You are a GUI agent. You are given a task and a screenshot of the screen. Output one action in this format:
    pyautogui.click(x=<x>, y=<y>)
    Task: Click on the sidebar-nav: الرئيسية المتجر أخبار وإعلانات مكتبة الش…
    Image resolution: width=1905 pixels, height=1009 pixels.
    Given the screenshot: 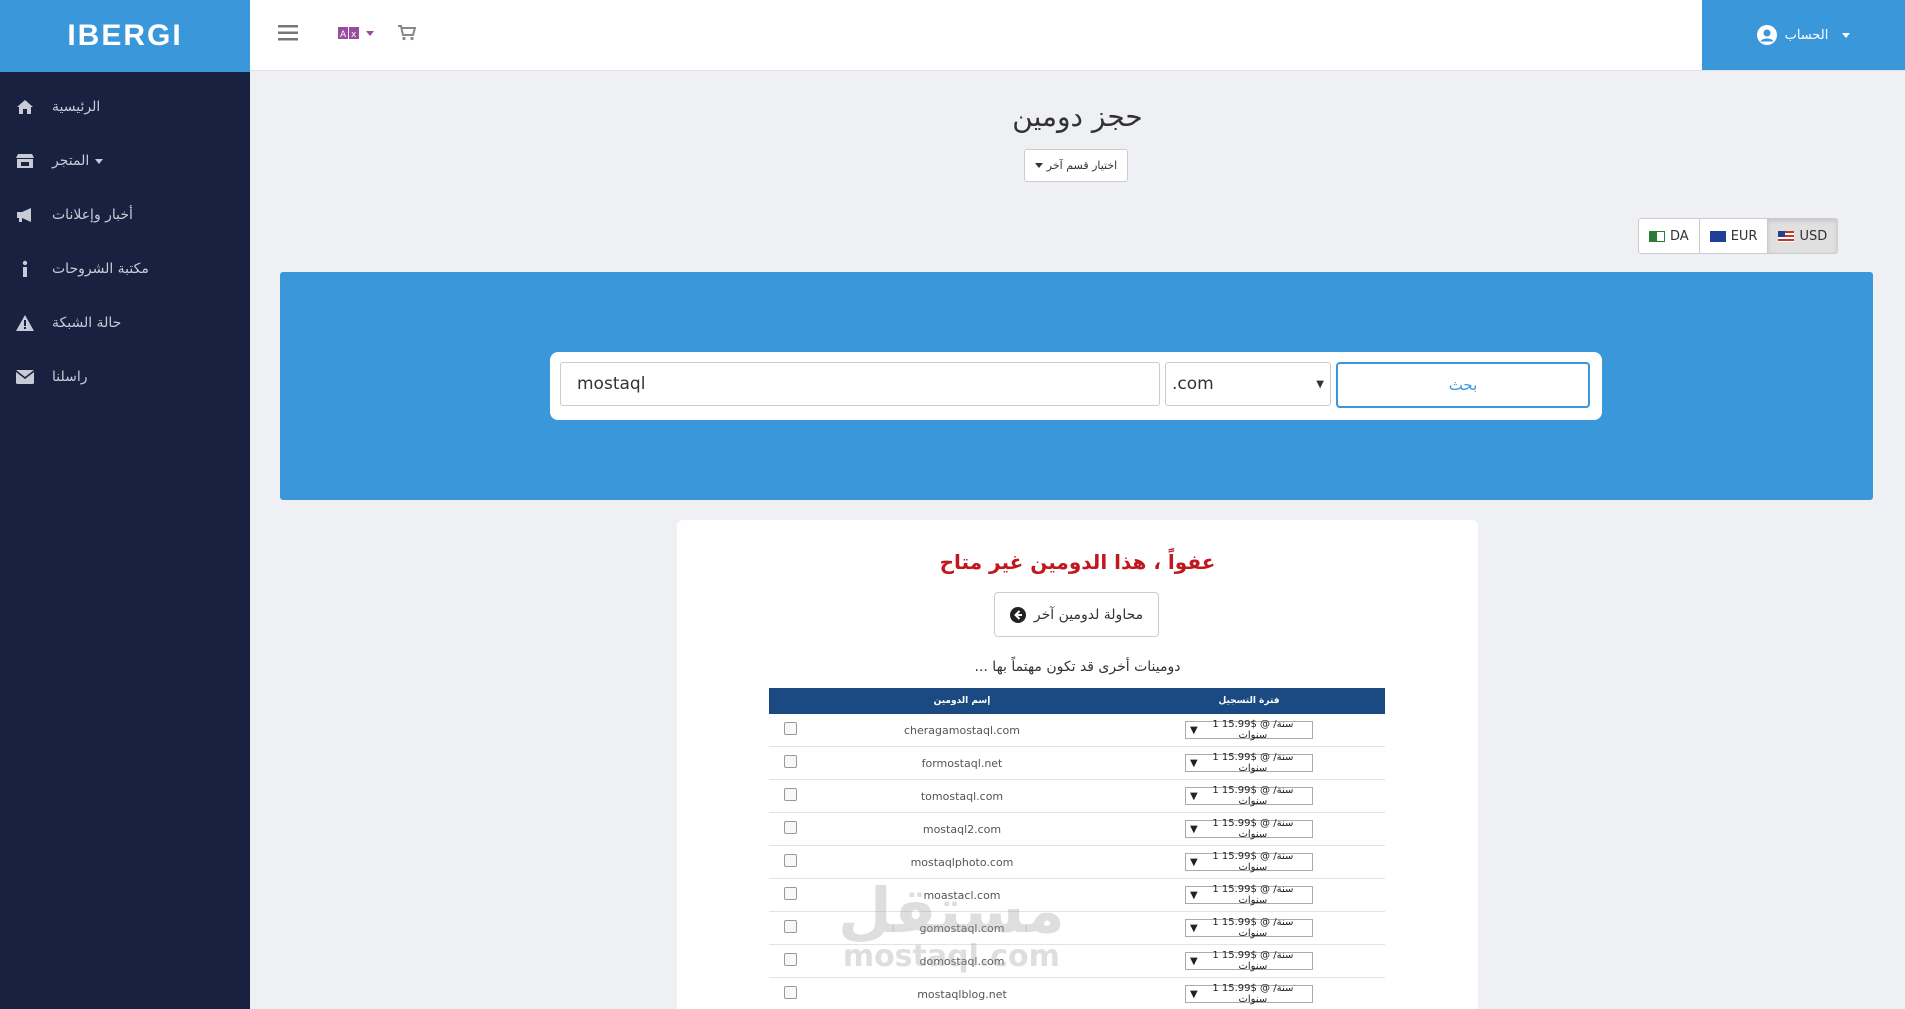 What is the action you would take?
    pyautogui.click(x=125, y=238)
    